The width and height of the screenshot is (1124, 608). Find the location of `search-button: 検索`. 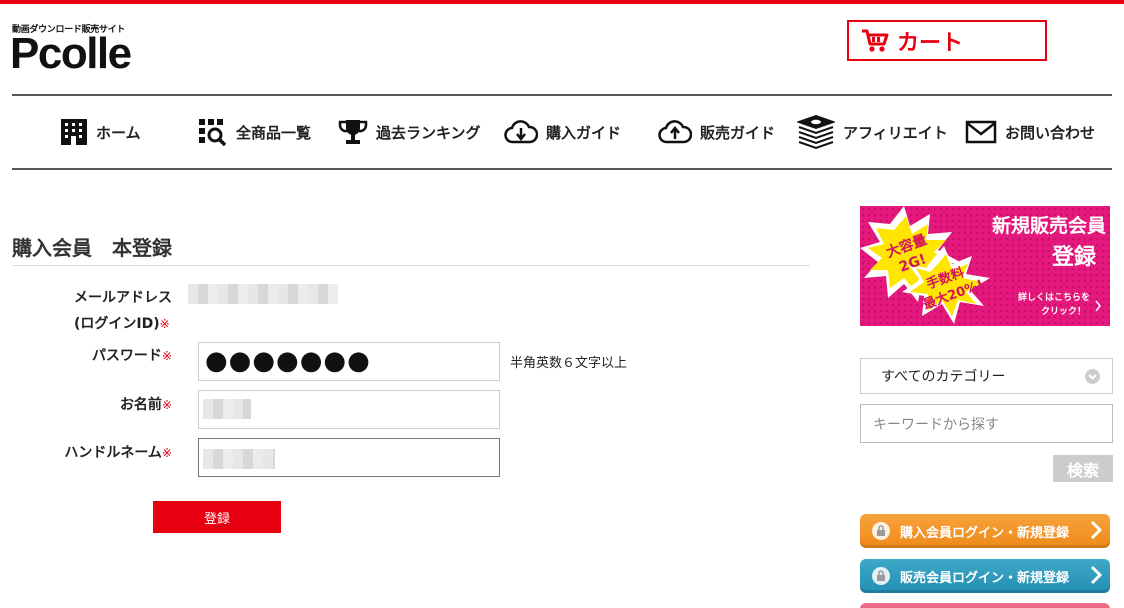

search-button: 検索 is located at coordinates (1083, 468).